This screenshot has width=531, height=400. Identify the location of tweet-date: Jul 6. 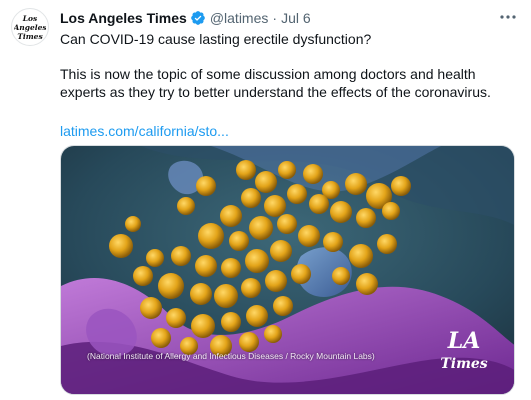
(296, 18).